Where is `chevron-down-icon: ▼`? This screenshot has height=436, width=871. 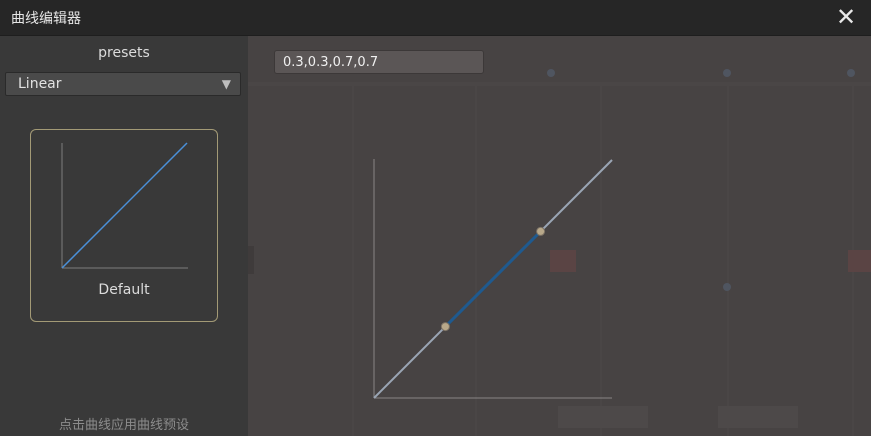
chevron-down-icon: ▼ is located at coordinates (226, 84).